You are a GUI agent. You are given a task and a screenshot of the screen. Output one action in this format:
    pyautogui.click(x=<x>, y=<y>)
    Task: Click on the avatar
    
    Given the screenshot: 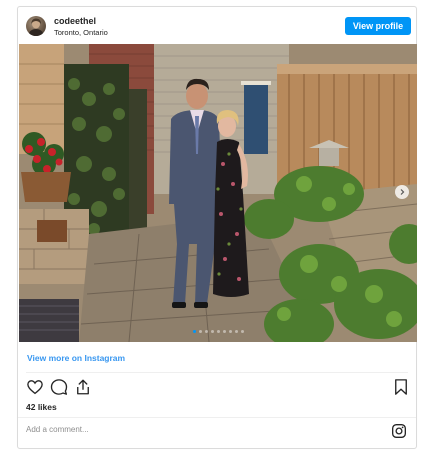 What is the action you would take?
    pyautogui.click(x=36, y=26)
    